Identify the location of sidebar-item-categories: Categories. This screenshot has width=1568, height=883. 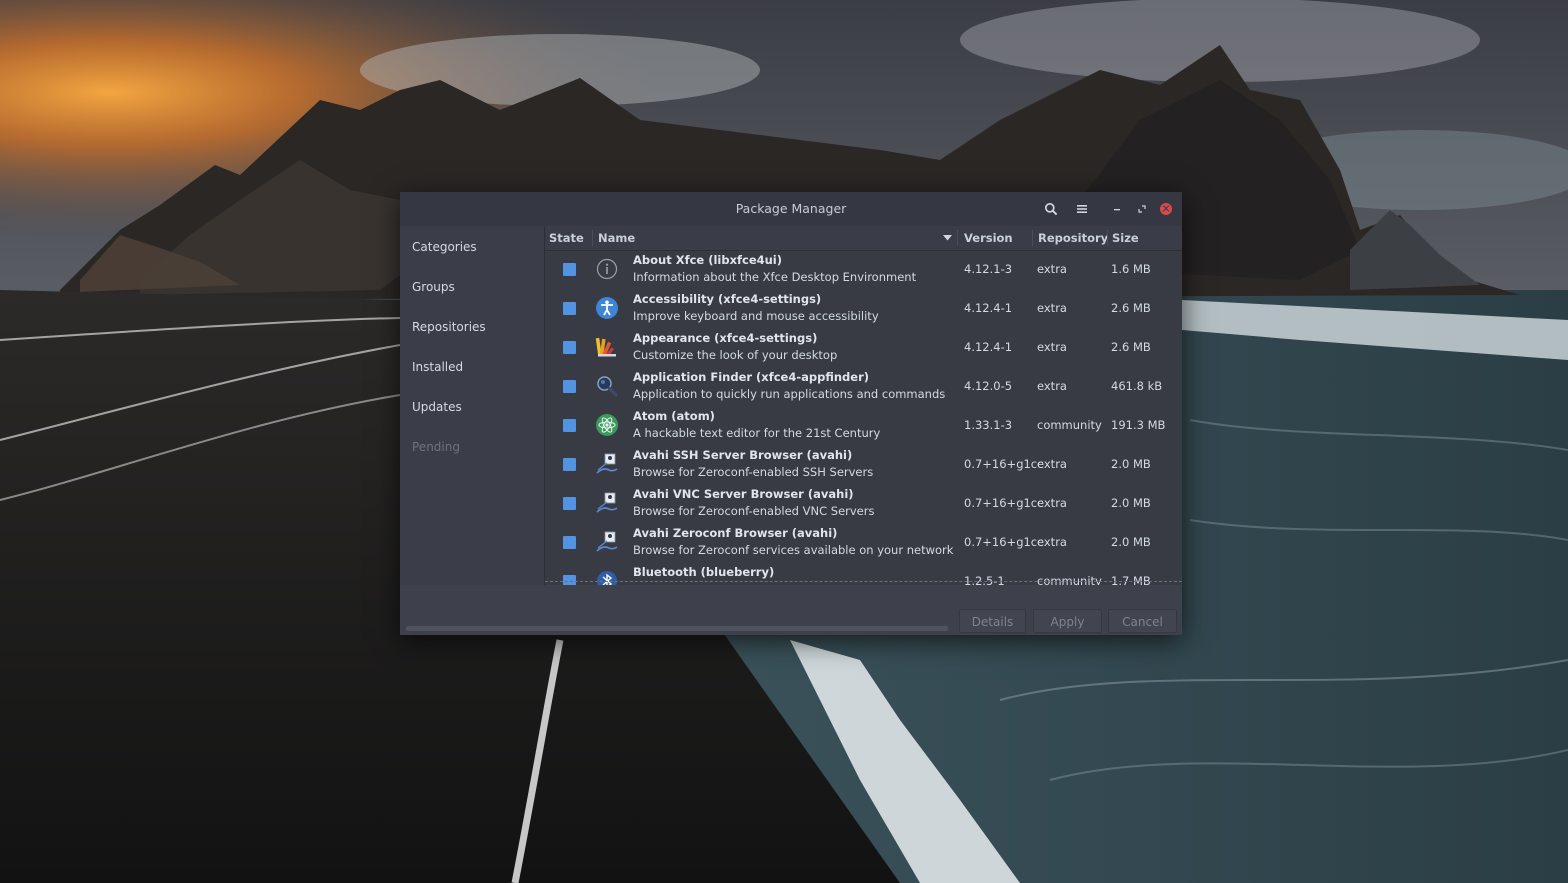
(444, 247).